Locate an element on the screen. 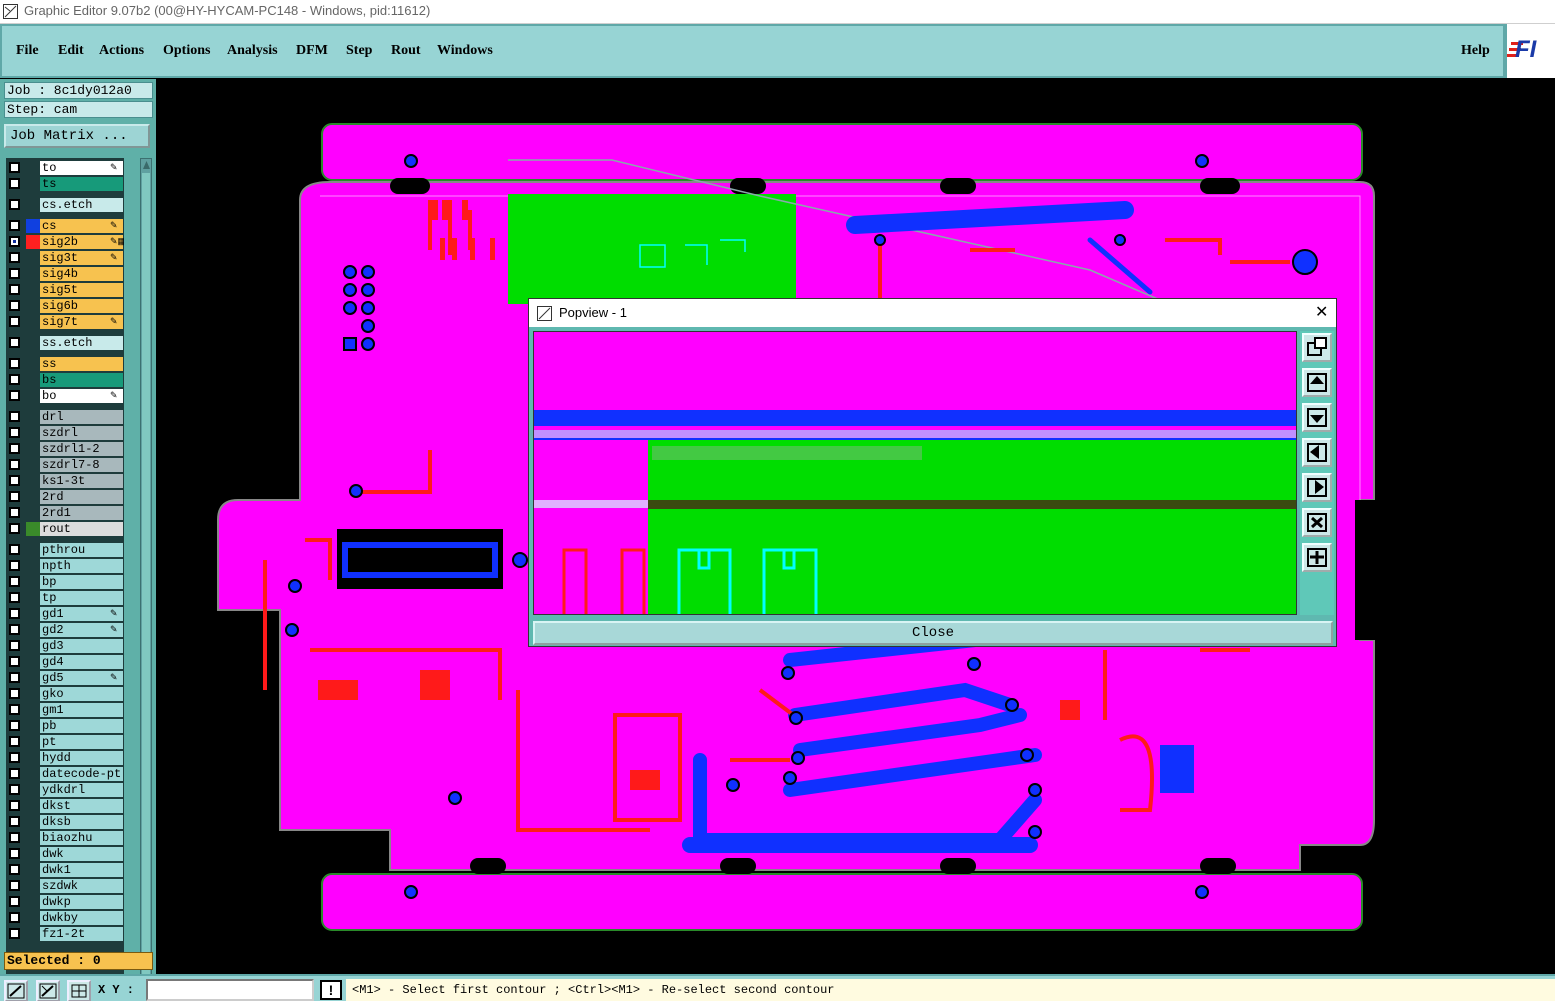 Image resolution: width=1555 pixels, height=1001 pixels. menu-rout: Rout is located at coordinates (406, 51).